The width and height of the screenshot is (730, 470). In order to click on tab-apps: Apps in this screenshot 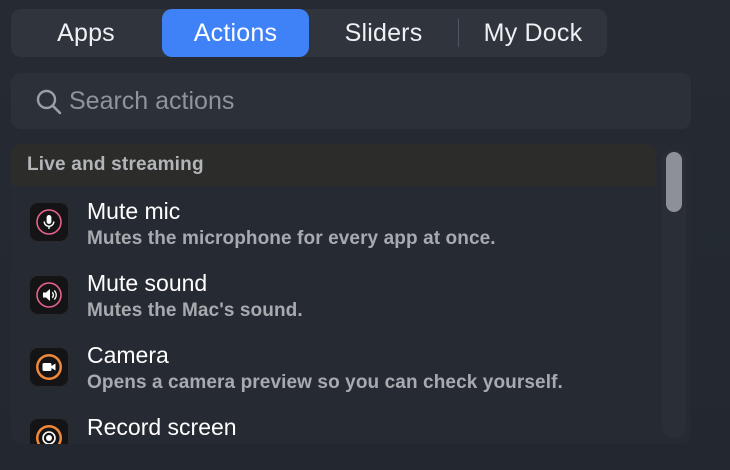, I will do `click(86, 33)`.